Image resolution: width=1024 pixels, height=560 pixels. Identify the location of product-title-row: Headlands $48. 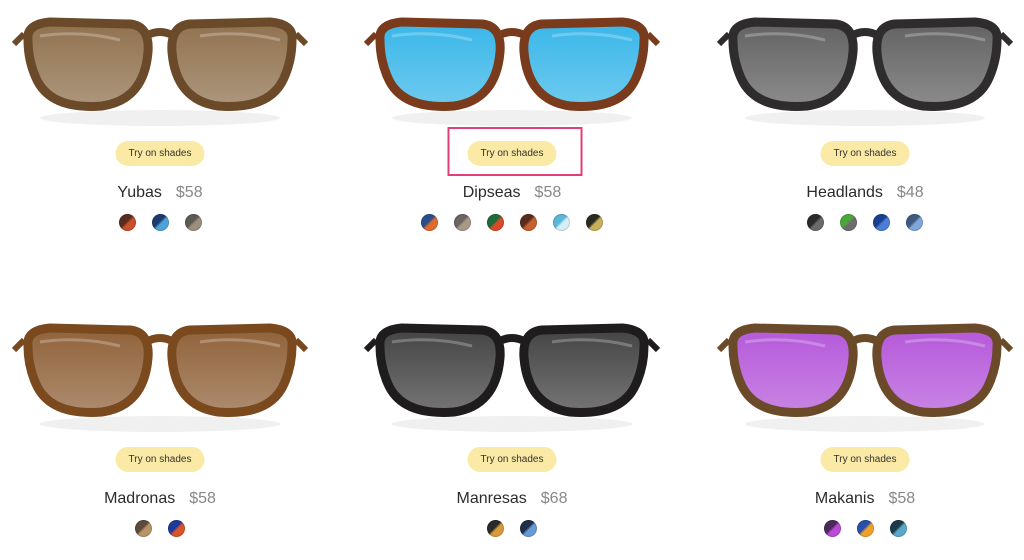
(865, 193).